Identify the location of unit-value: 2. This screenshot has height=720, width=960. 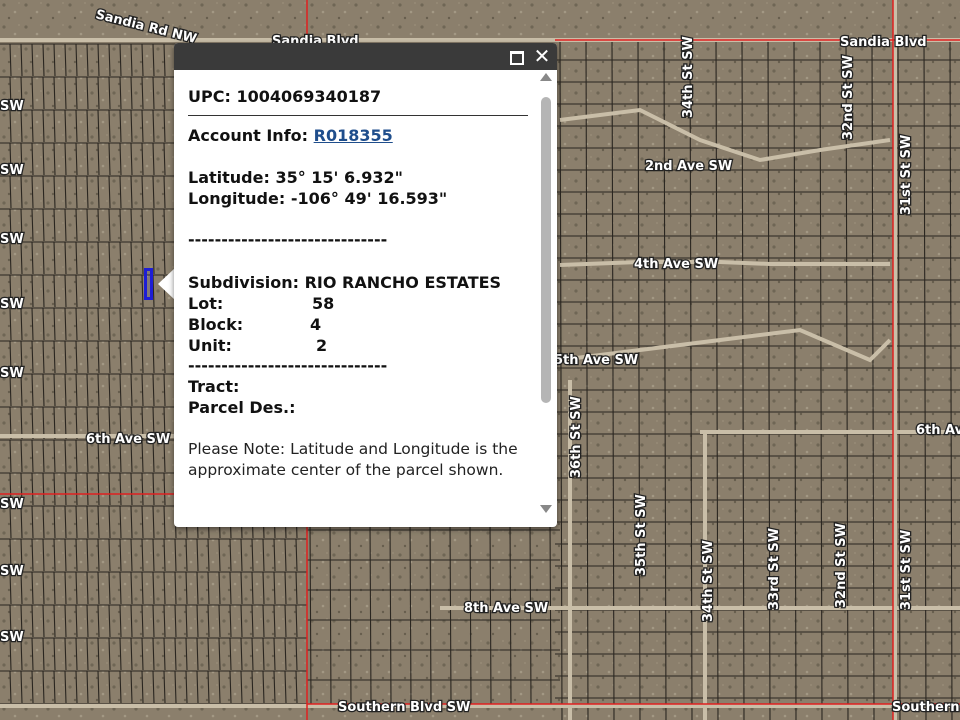
(322, 345).